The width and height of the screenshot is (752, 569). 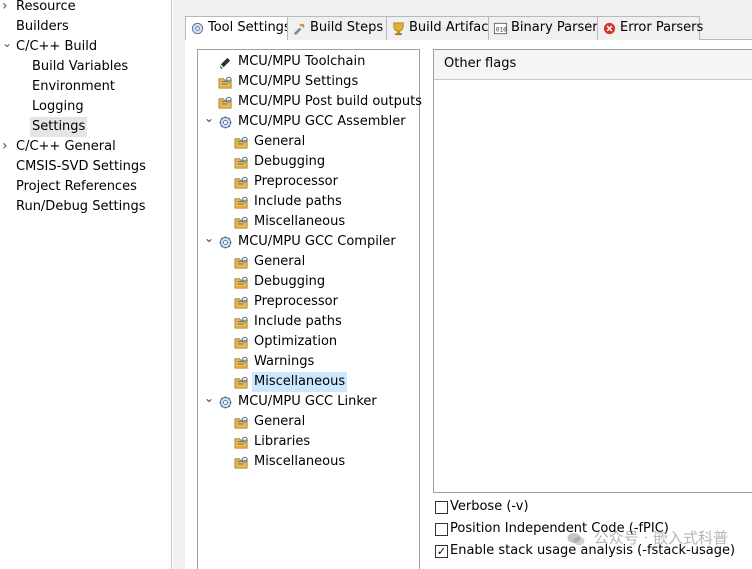 I want to click on tool-tree-label: Debugging, so click(x=290, y=281).